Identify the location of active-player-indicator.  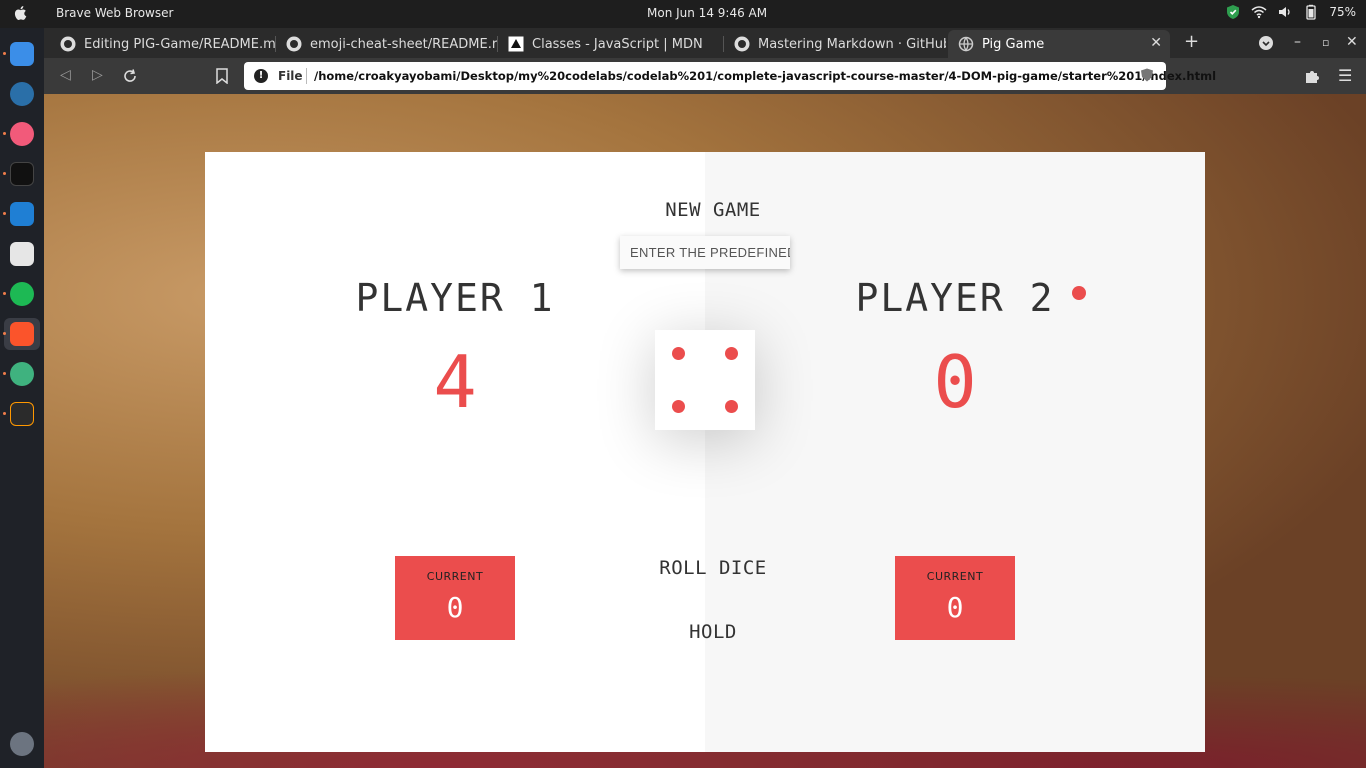
(1079, 293).